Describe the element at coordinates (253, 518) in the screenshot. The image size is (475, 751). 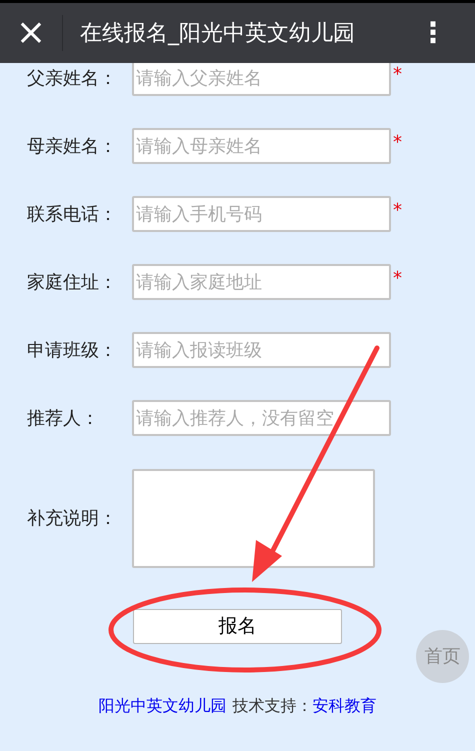
I see `textarea-field` at that location.